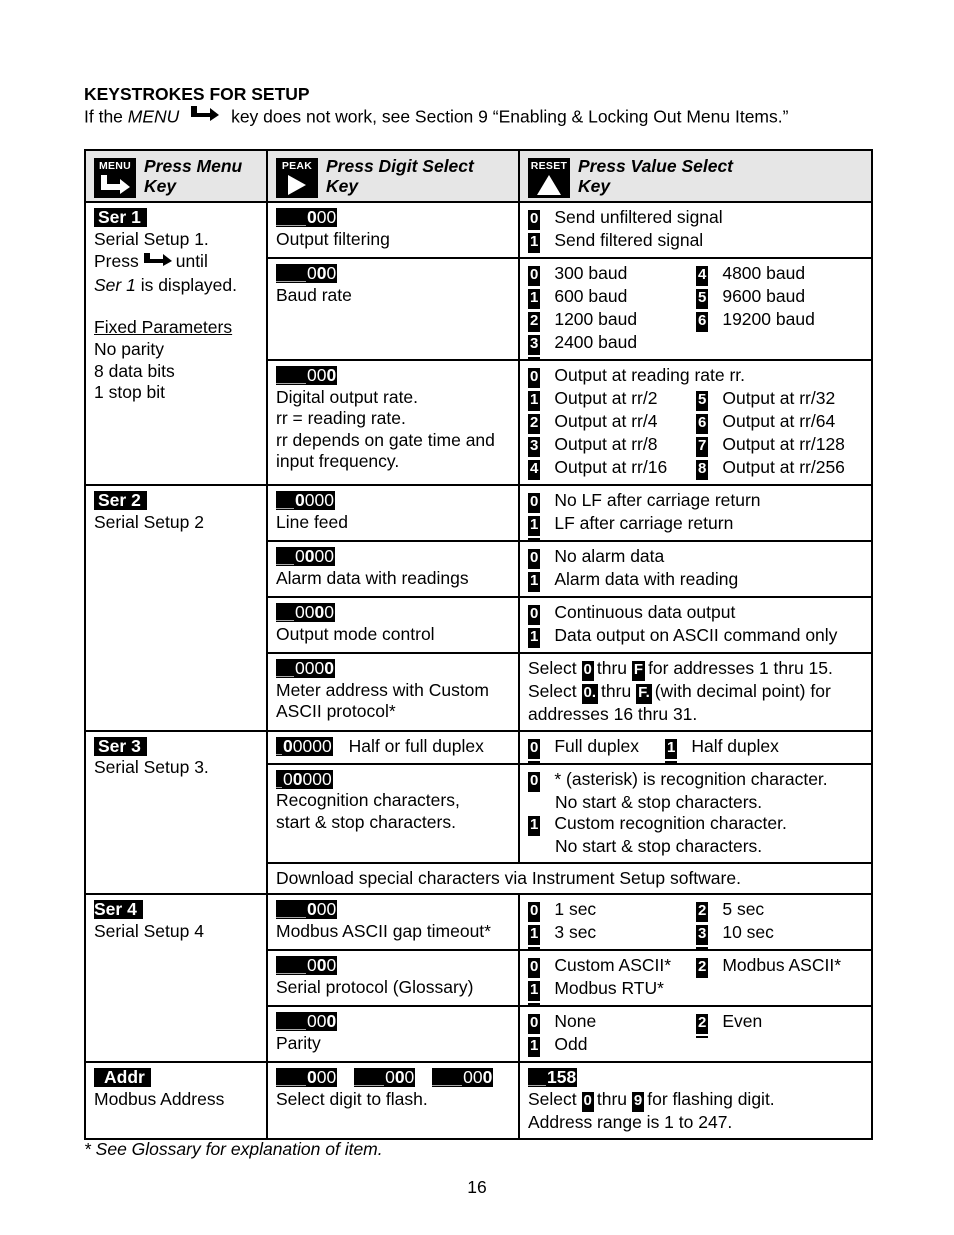 This screenshot has width=954, height=1235. What do you see at coordinates (779, 468) in the screenshot?
I see `option-item: 8 Output at rr/256` at bounding box center [779, 468].